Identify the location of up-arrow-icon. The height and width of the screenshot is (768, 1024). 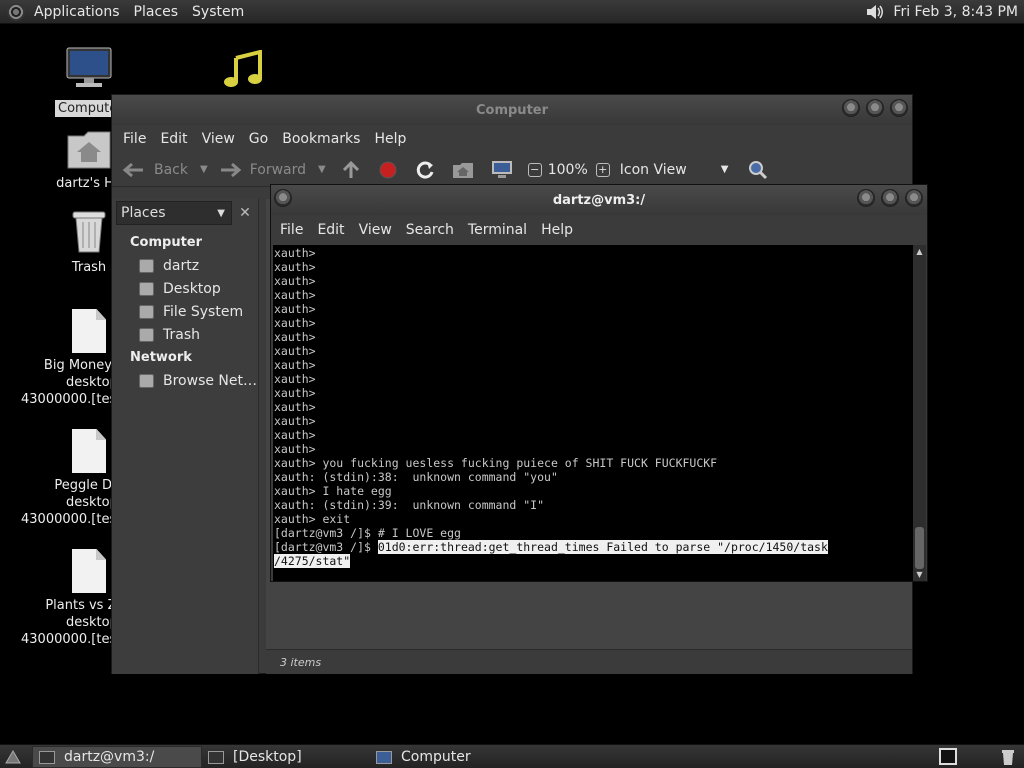
(350, 169).